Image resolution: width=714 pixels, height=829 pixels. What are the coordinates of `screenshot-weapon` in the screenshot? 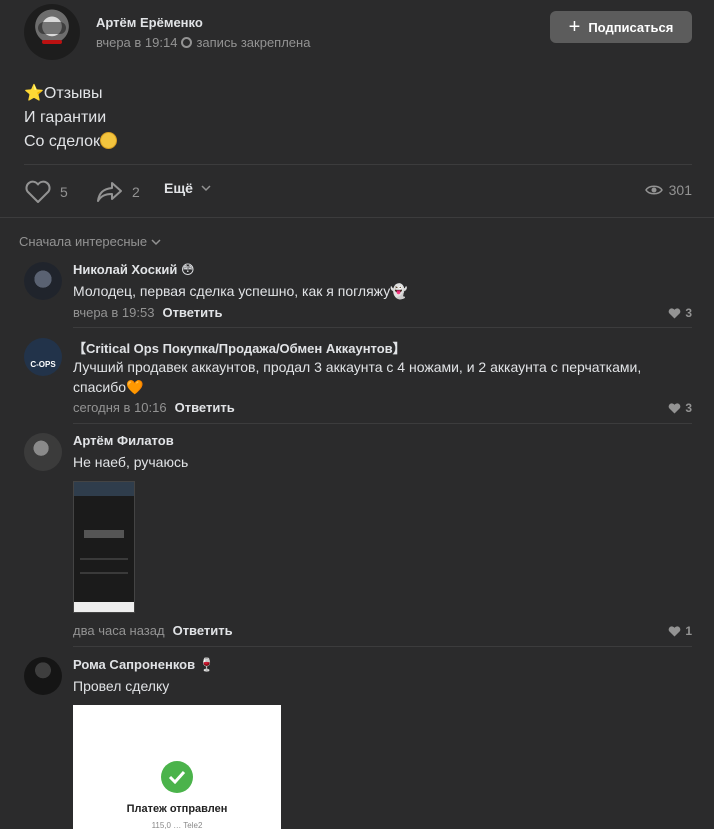 It's located at (104, 534).